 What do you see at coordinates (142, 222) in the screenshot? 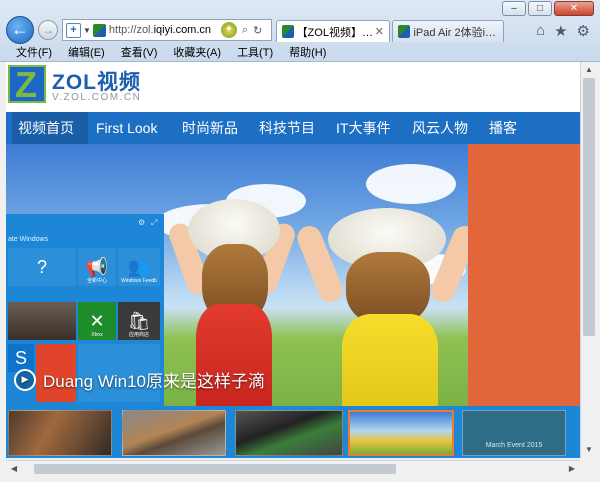
I see `settings-icon: ⚙` at bounding box center [142, 222].